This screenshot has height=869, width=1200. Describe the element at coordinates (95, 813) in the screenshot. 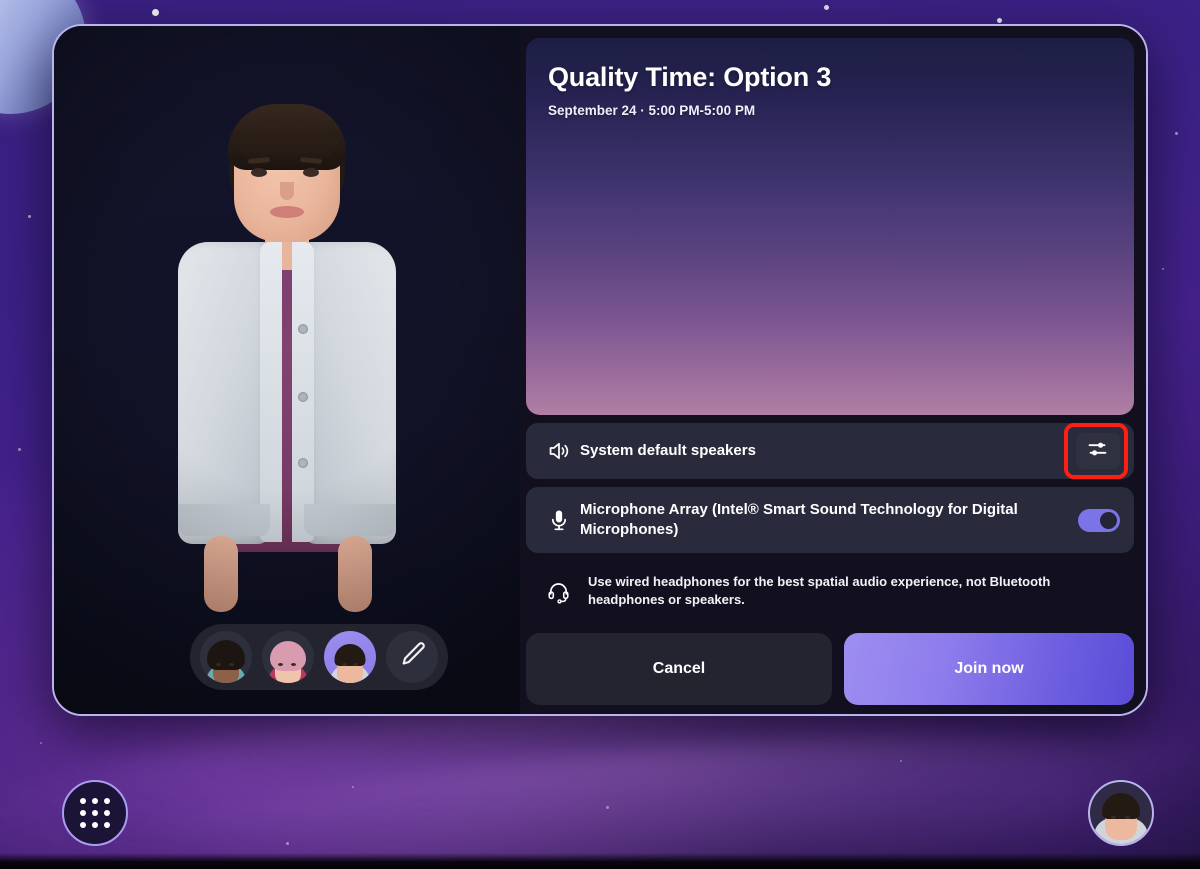

I see `app-grid-icon` at that location.